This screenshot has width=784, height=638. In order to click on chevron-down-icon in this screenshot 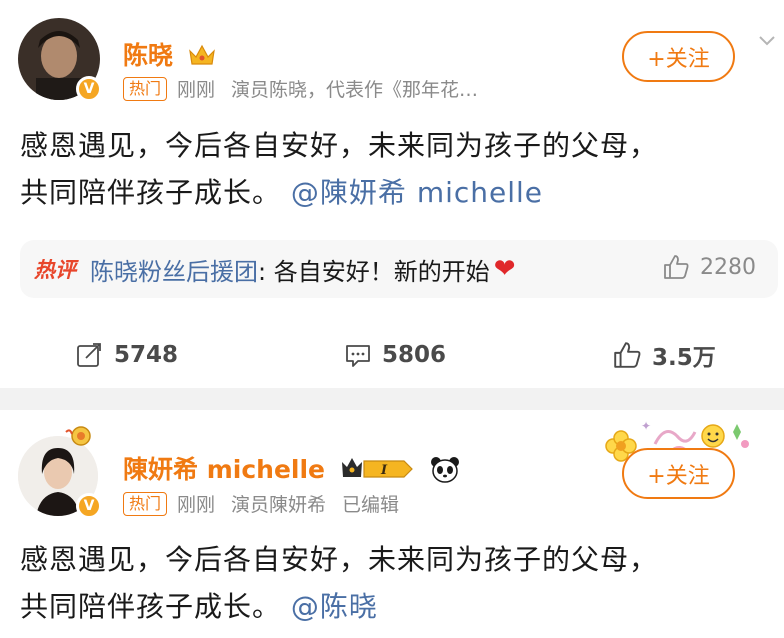, I will do `click(767, 41)`.